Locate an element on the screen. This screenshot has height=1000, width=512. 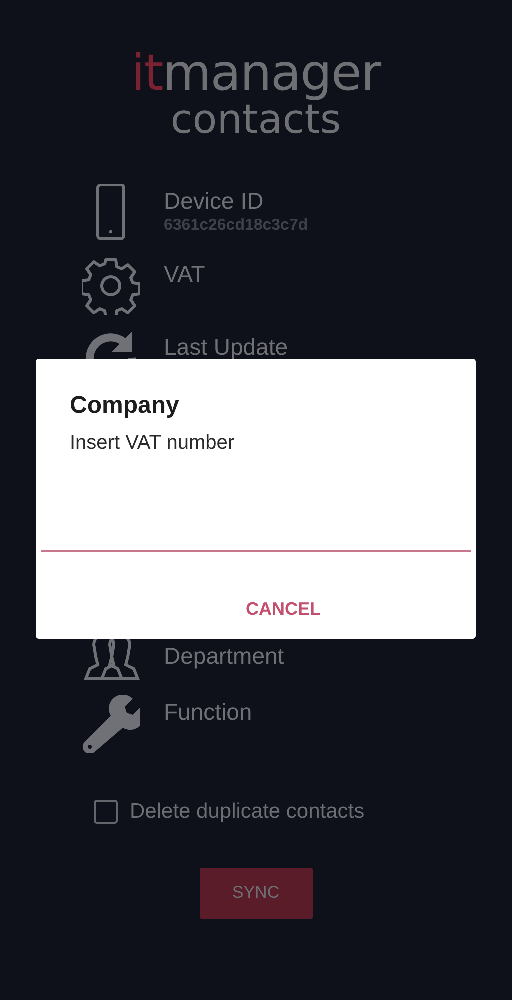
setting-label: Function is located at coordinates (208, 712).